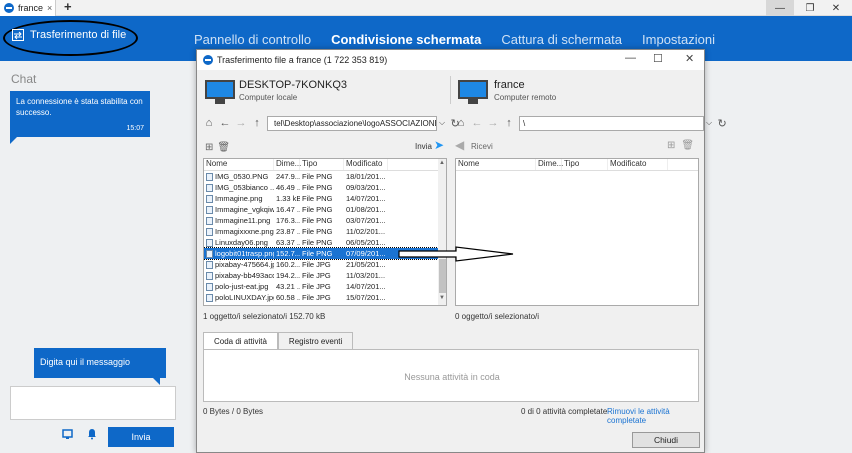 This screenshot has height=453, width=852. What do you see at coordinates (68, 434) in the screenshot?
I see `screen-share-icon` at bounding box center [68, 434].